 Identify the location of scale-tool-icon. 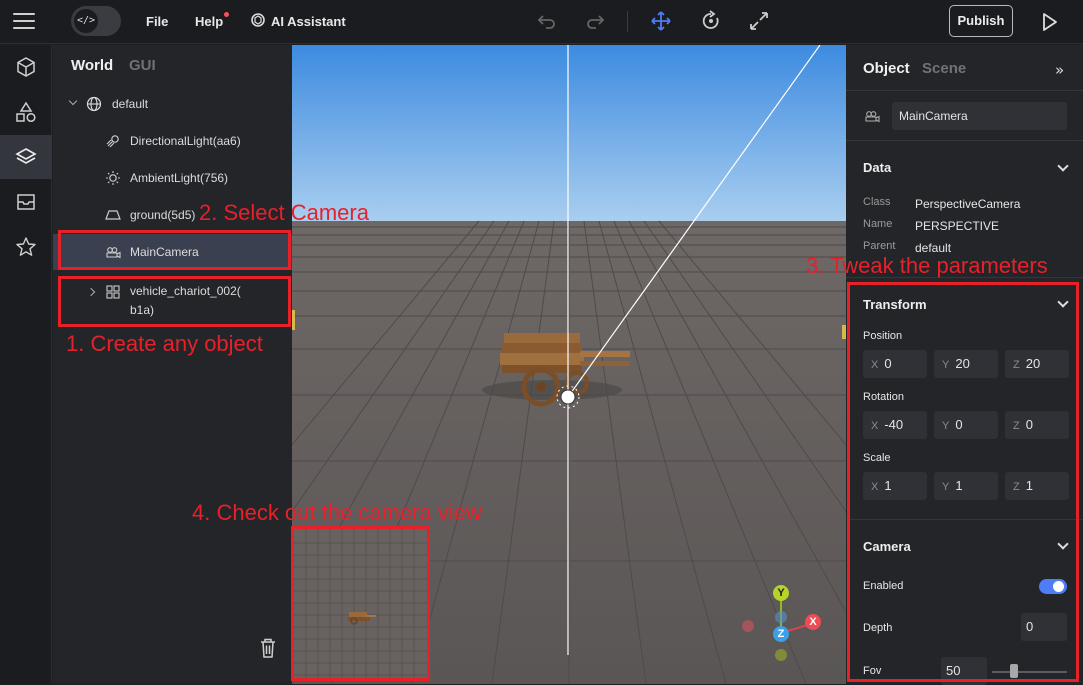
(759, 21).